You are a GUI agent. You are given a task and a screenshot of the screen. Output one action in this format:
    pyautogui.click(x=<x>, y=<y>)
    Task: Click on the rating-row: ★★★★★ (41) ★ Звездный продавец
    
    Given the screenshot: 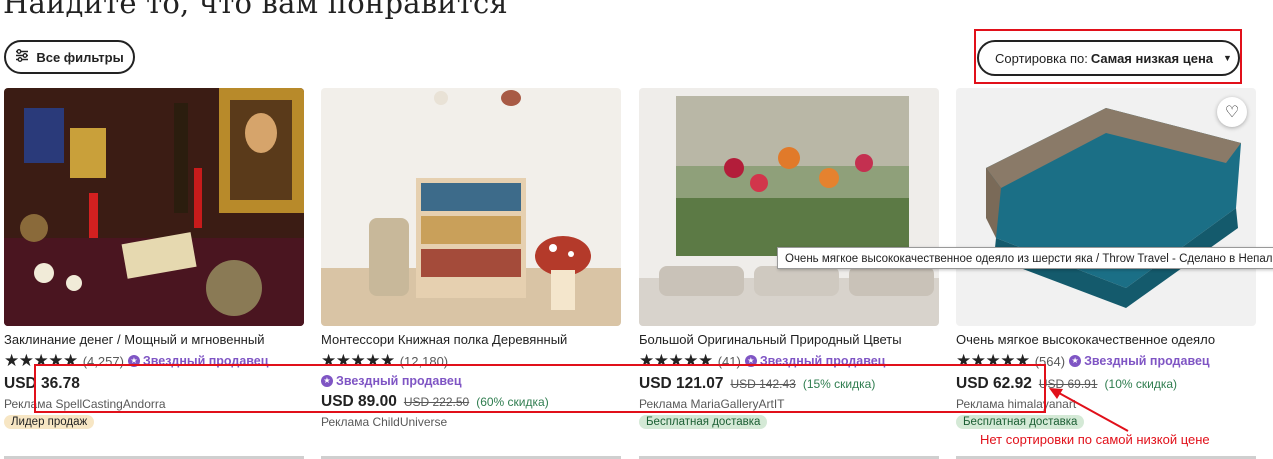 What is the action you would take?
    pyautogui.click(x=789, y=360)
    